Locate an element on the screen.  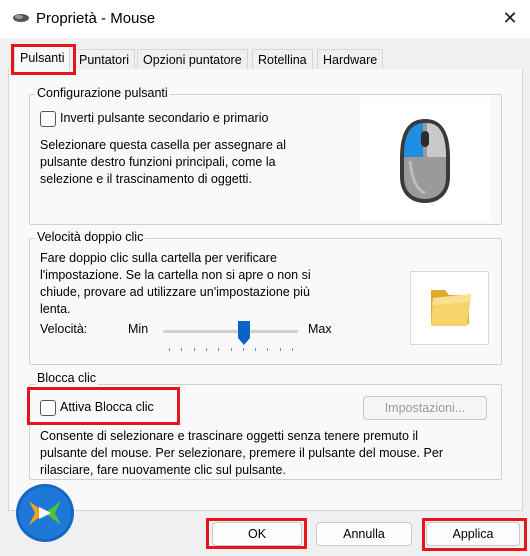
config-desc-line: selezione e il trascinamento di oggetti. is located at coordinates (146, 179).